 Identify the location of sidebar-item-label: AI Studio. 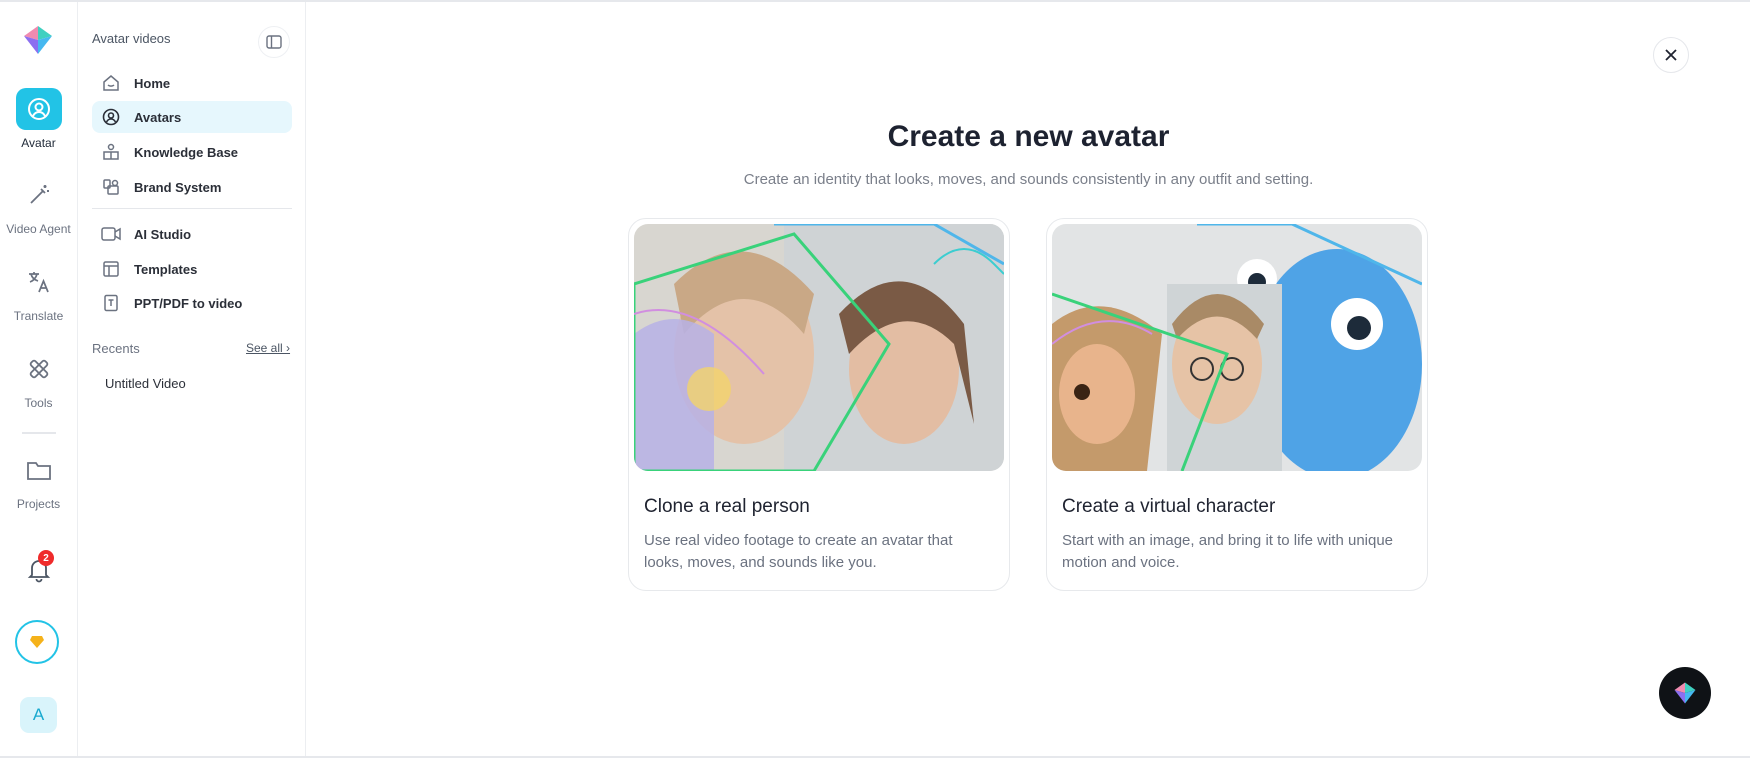
(163, 234).